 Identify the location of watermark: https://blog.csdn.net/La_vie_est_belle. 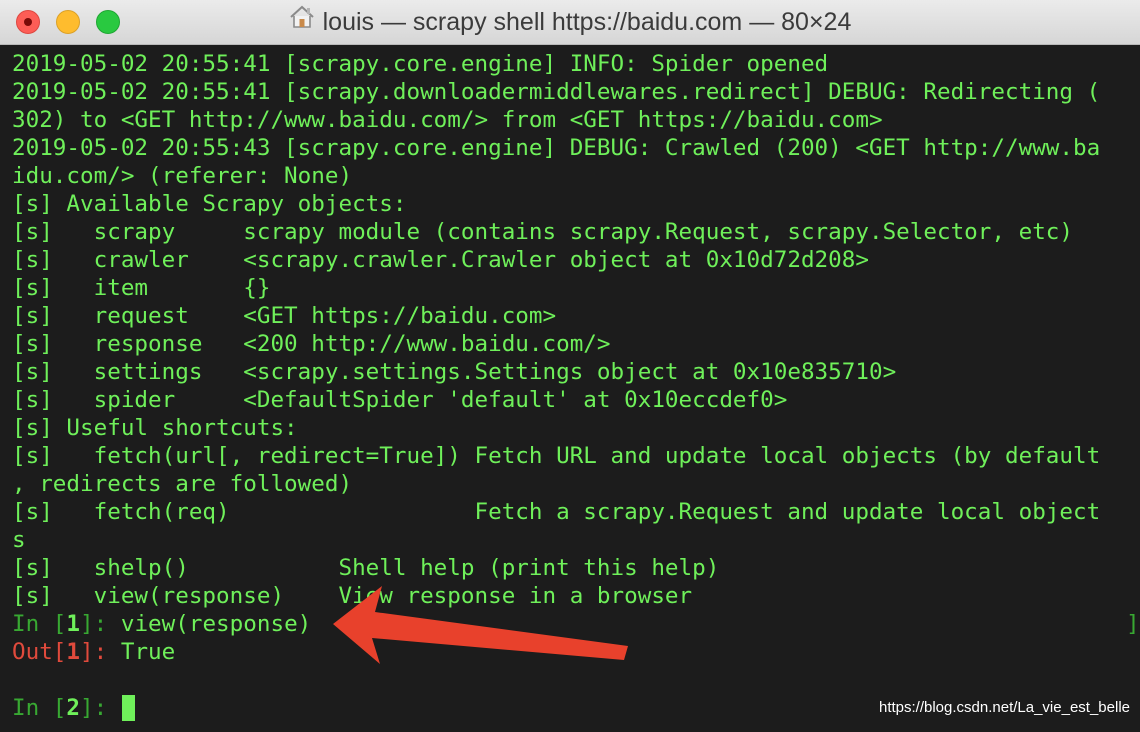
(1004, 707).